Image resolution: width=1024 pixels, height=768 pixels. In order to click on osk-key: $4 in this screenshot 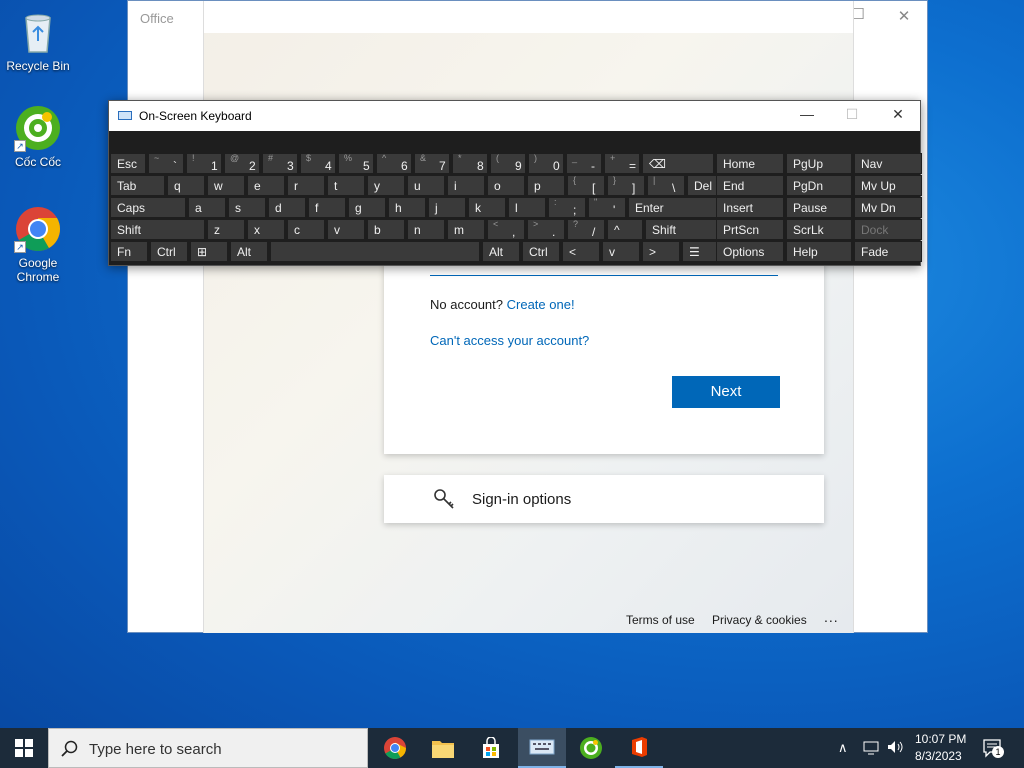, I will do `click(318, 163)`.